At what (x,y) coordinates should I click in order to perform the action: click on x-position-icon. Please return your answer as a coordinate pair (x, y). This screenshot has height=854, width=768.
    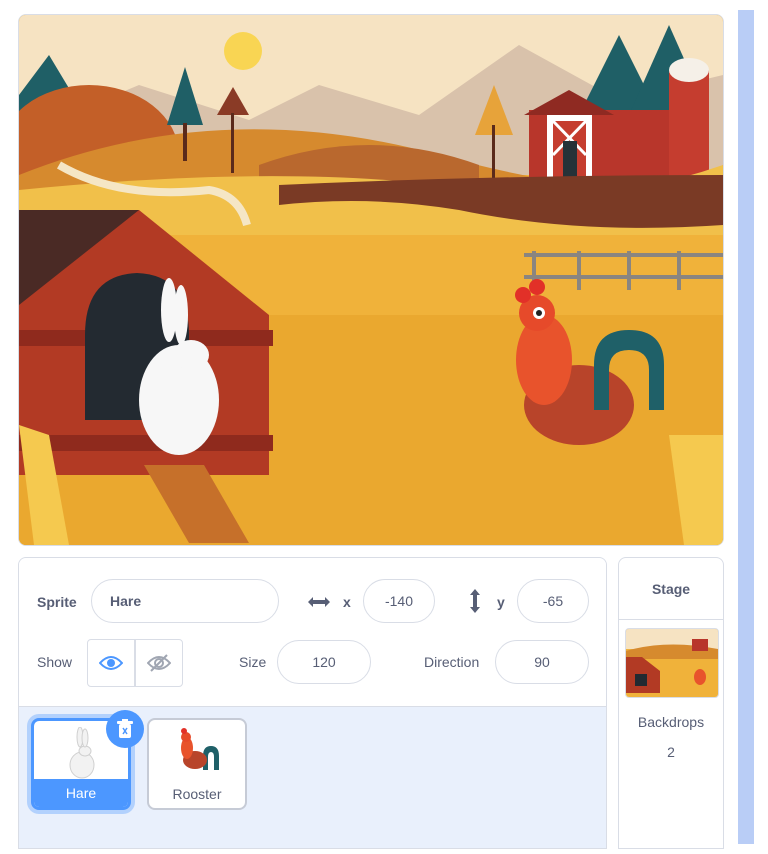
    Looking at the image, I should click on (319, 602).